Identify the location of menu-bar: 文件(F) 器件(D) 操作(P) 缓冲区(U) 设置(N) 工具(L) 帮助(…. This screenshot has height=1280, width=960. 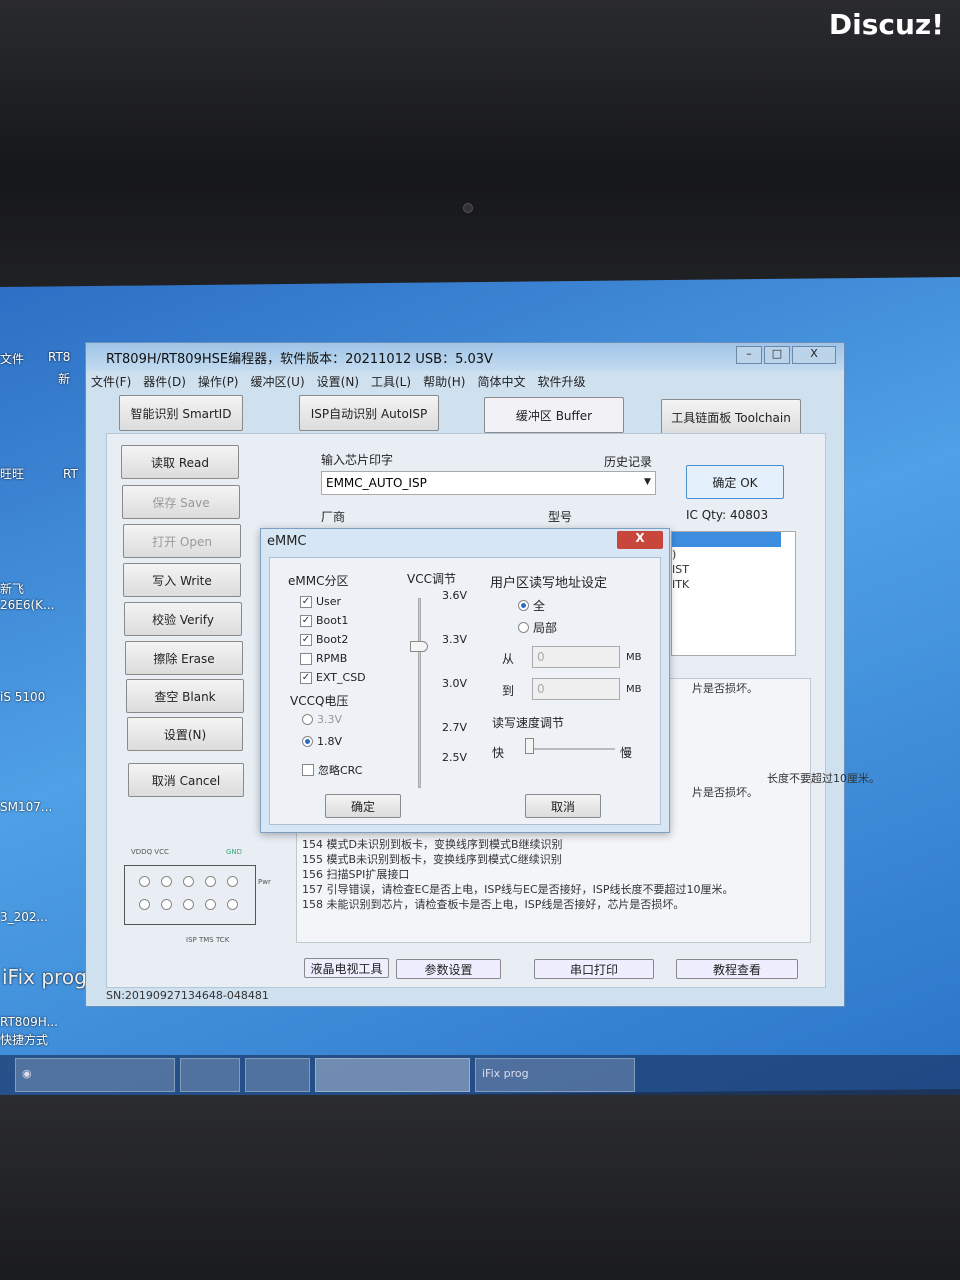
(463, 383).